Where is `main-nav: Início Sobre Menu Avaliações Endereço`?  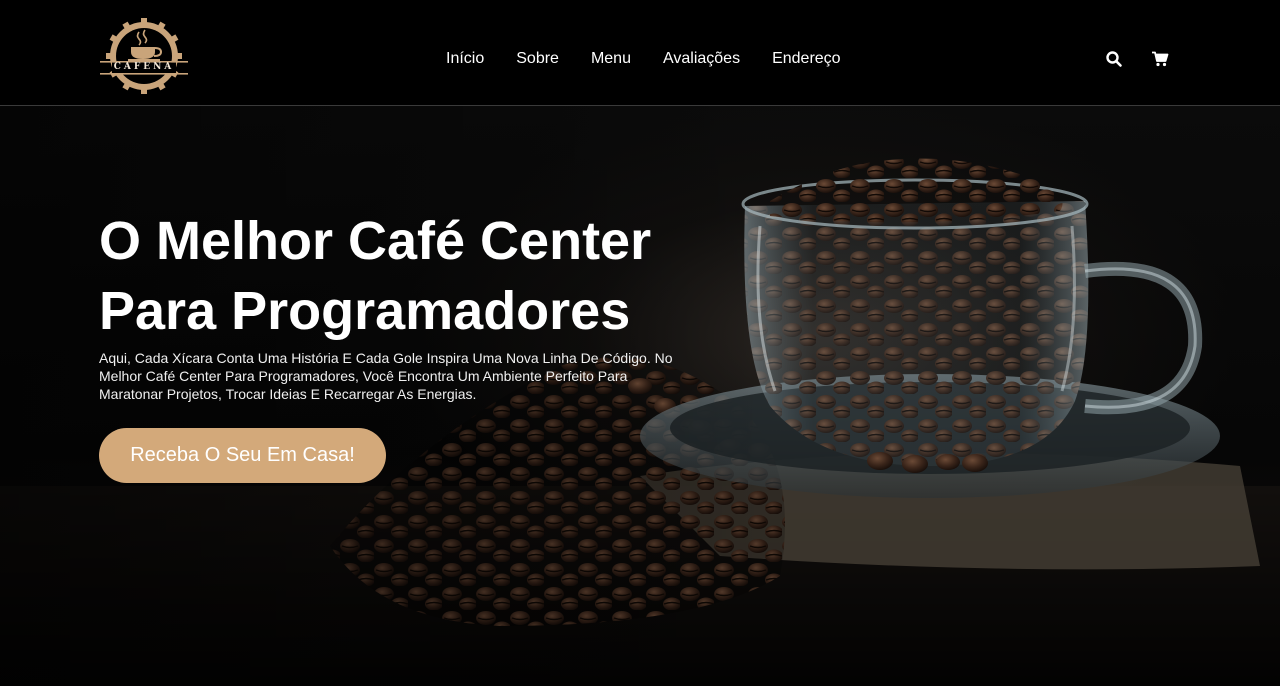 main-nav: Início Sobre Menu Avaliações Endereço is located at coordinates (643, 59).